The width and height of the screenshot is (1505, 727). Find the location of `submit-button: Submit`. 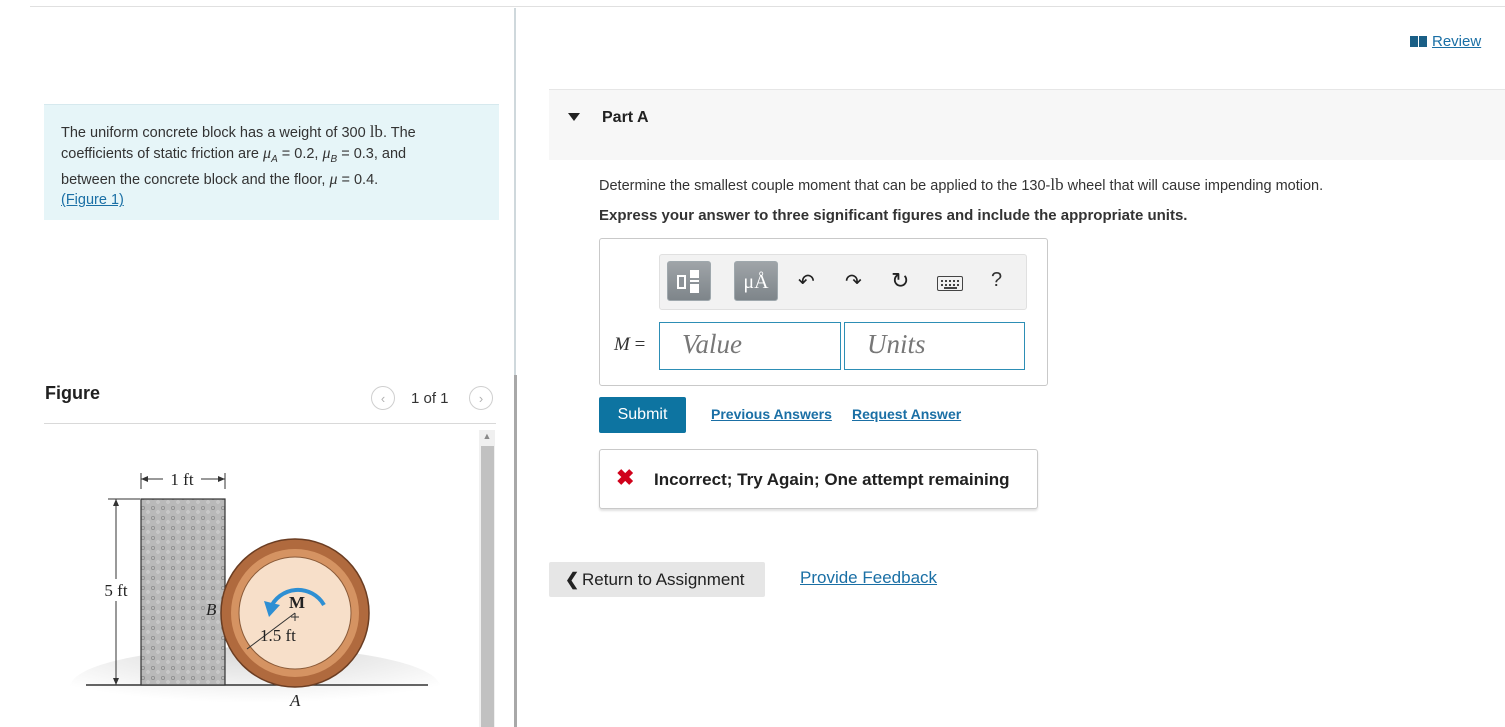

submit-button: Submit is located at coordinates (642, 415).